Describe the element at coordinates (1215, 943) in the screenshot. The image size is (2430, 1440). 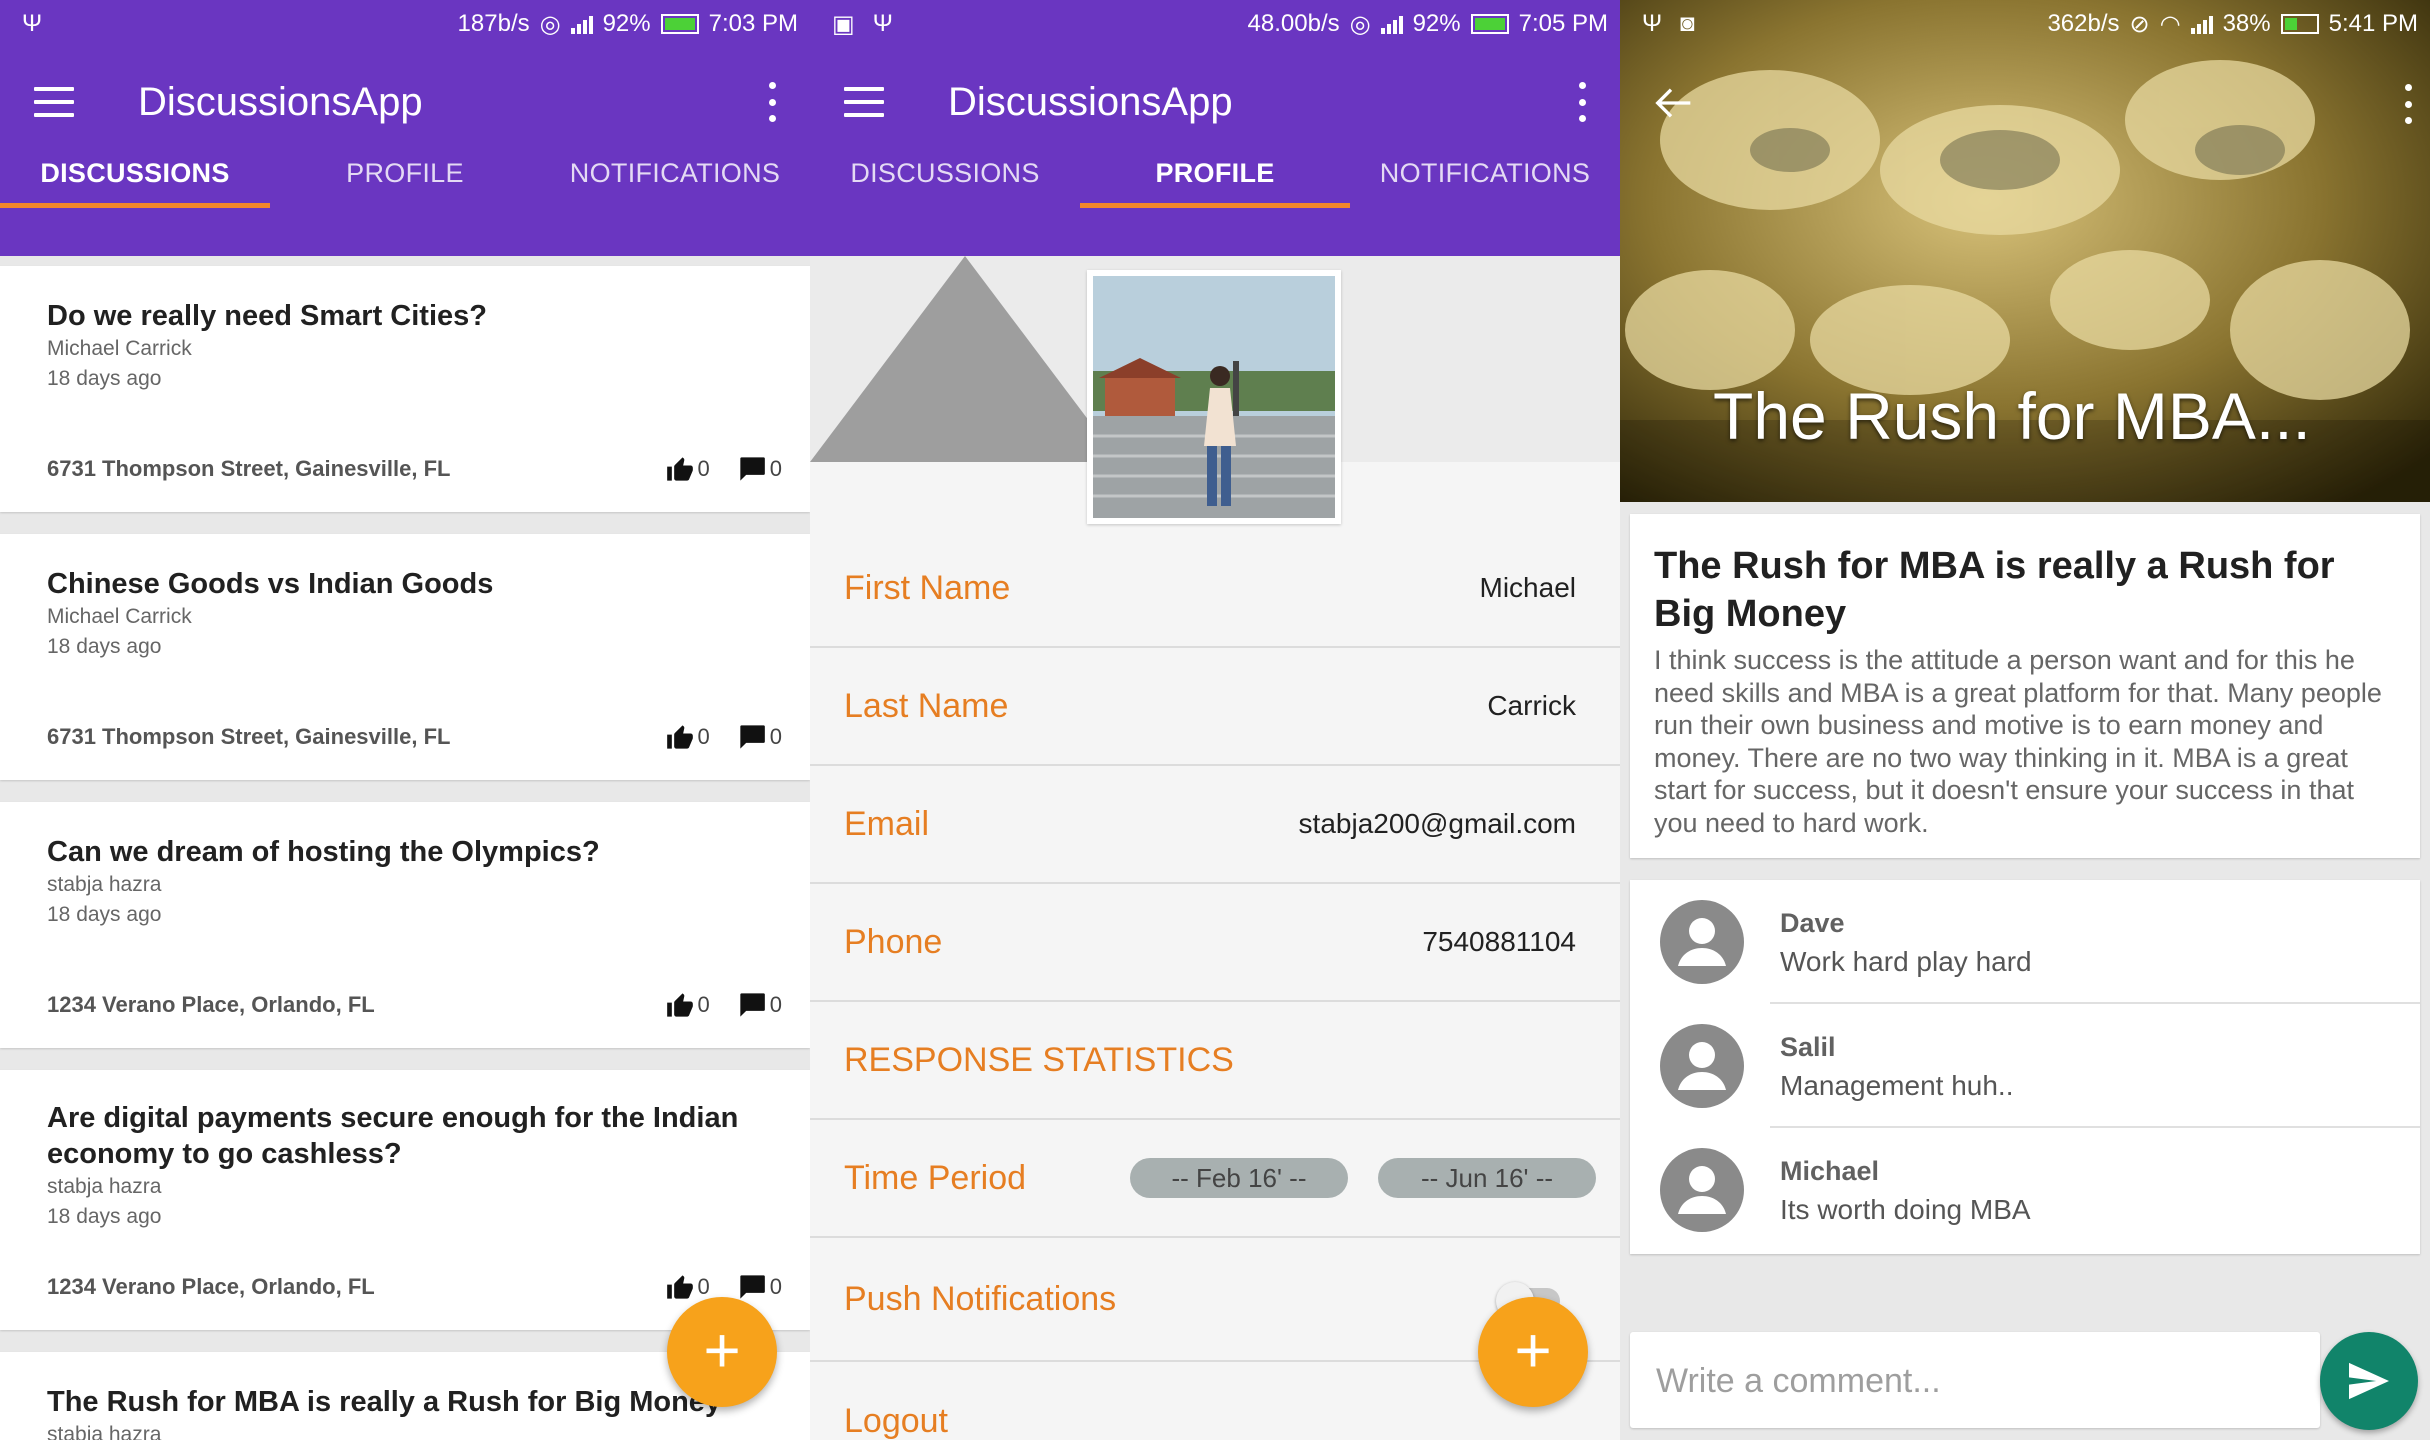
I see `phone-row: Phone 7540881104` at that location.